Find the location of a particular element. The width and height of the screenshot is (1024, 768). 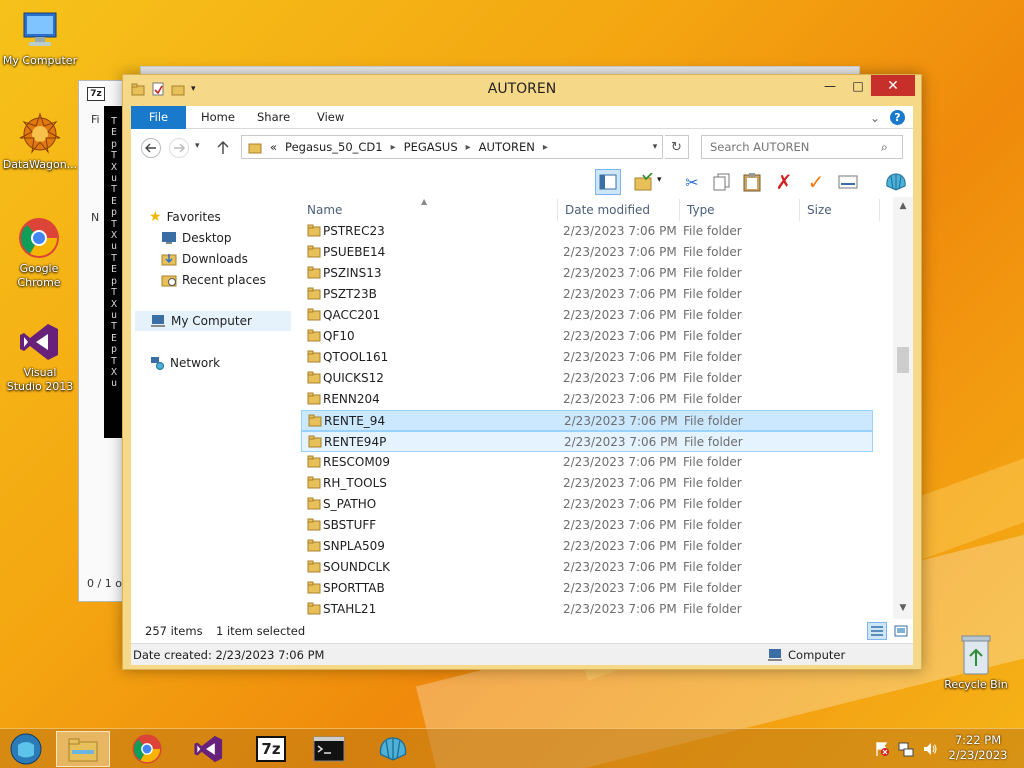

vertical-scrollbar: ▲ ▼ is located at coordinates (903, 408).